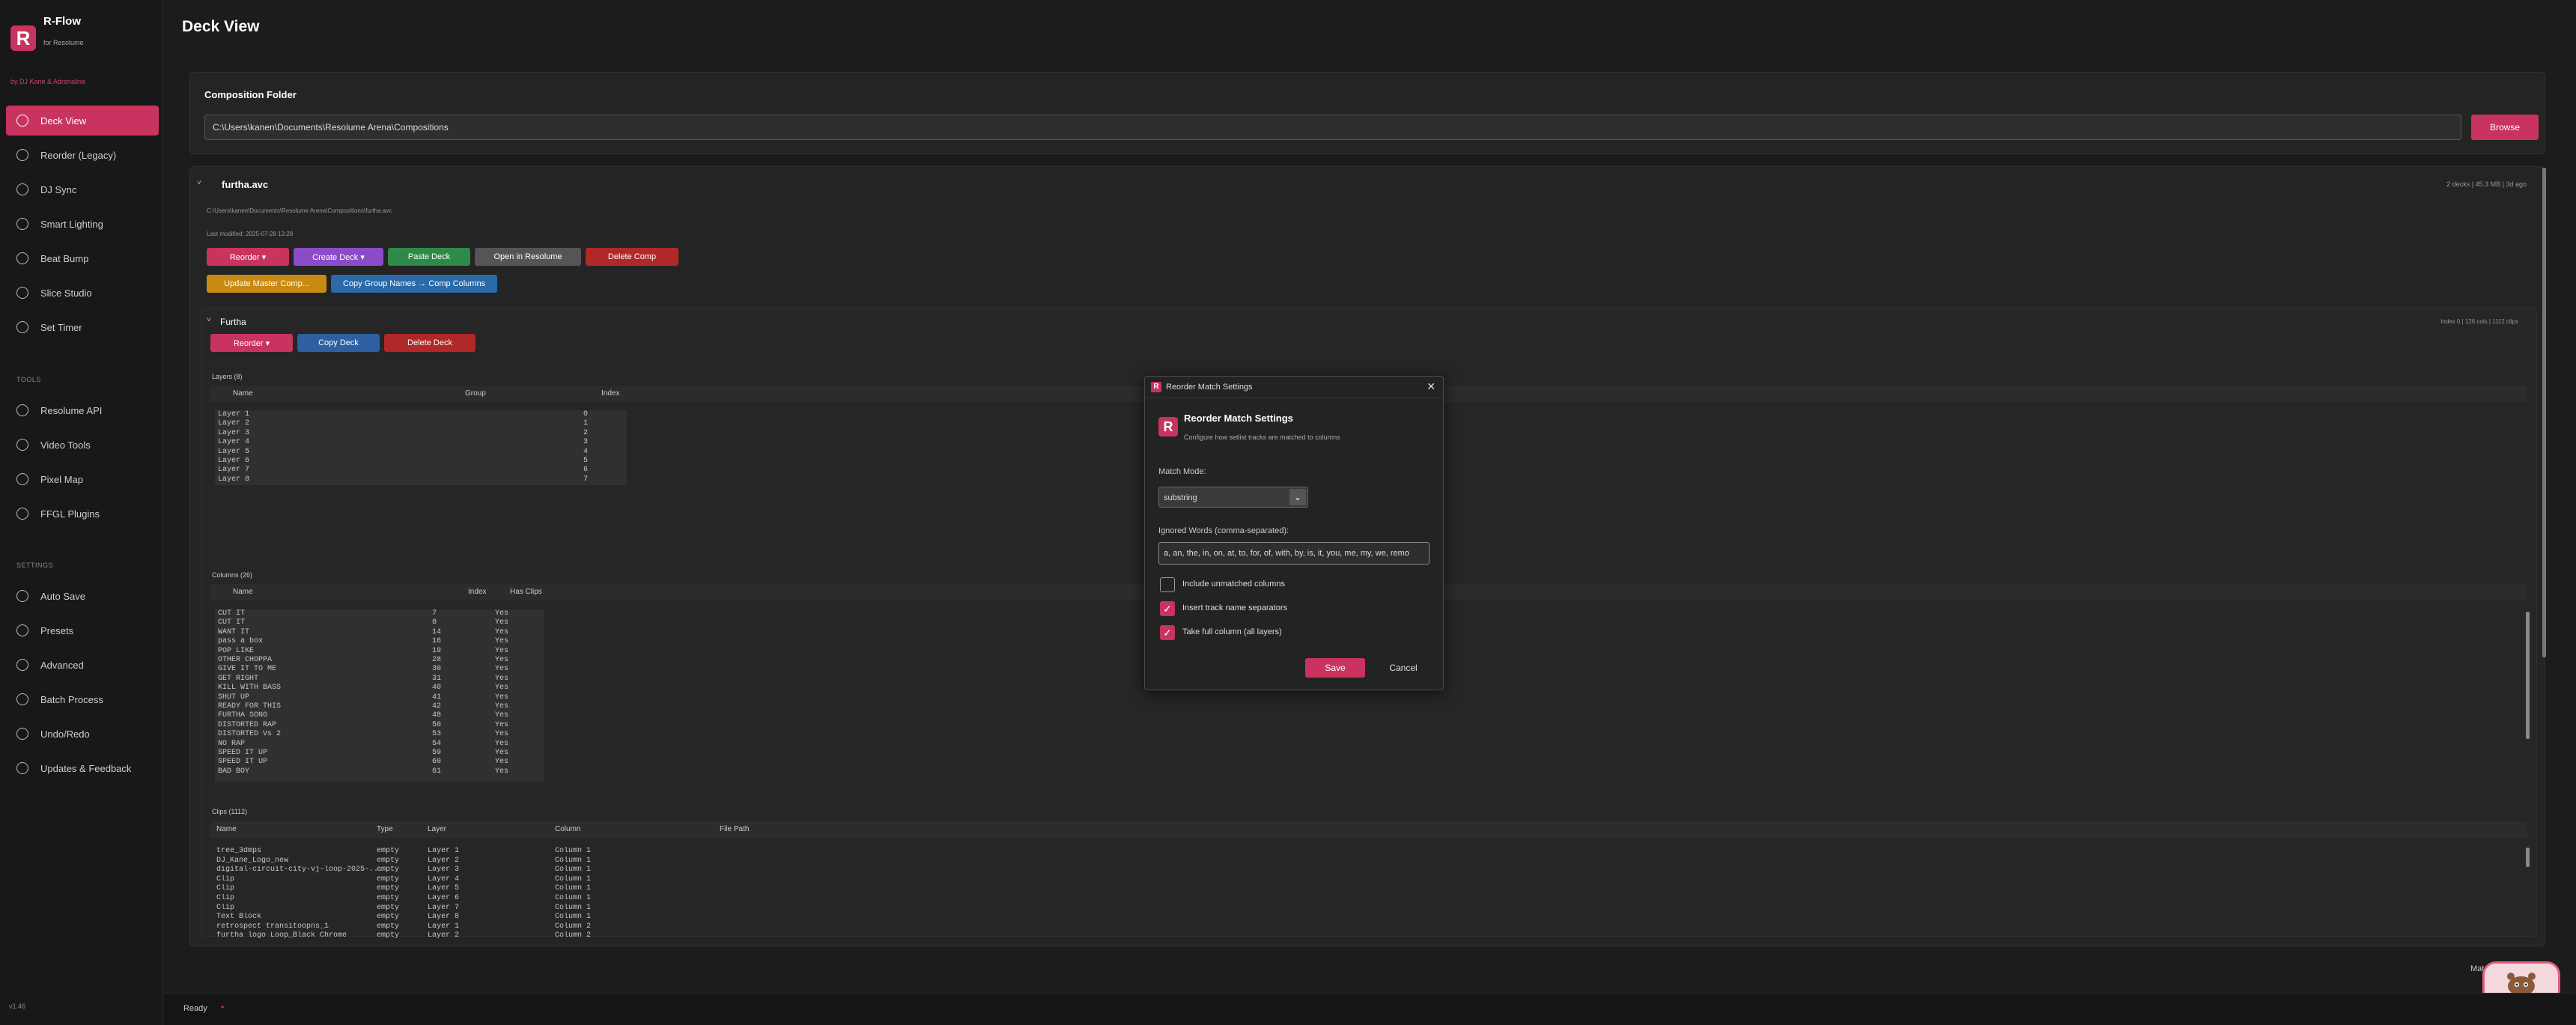 This screenshot has width=2576, height=1025. Describe the element at coordinates (379, 641) in the screenshot. I see `table-row: pass a box 16 Yes` at that location.